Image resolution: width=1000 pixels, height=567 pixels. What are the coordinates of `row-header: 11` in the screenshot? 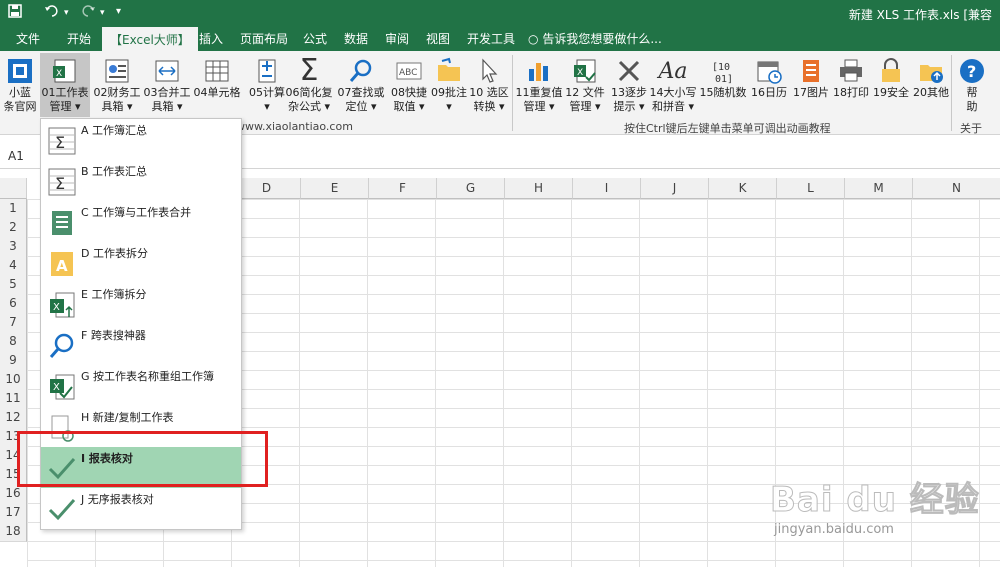 It's located at (13, 399).